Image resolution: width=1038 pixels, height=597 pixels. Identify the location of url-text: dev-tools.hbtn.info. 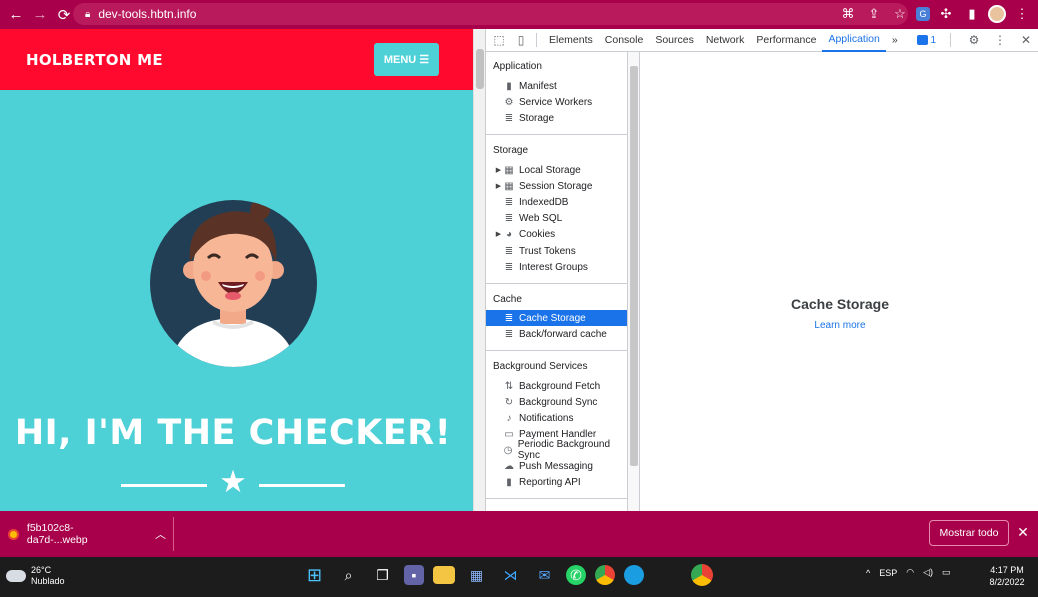
(147, 14).